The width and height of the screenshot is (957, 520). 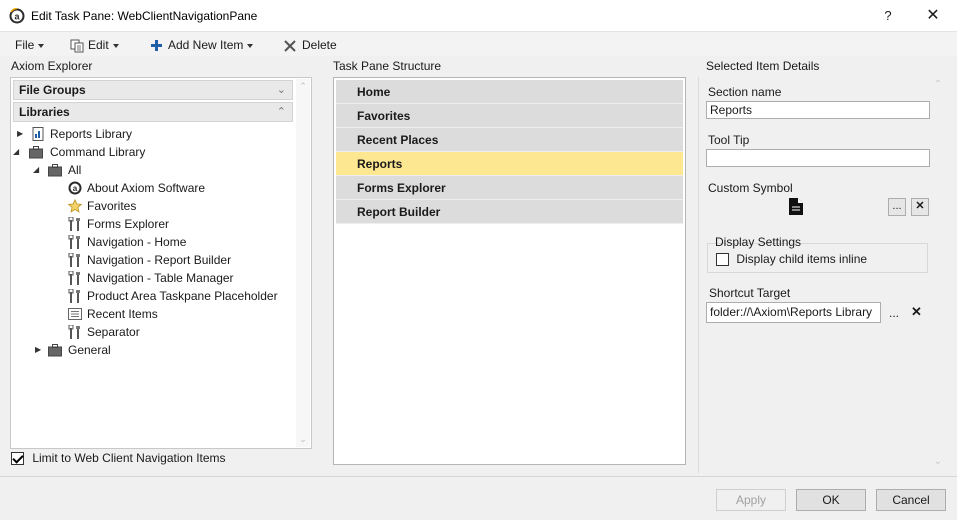 I want to click on limit-web-client-label: Limit to Web Client Navigation Items, so click(x=129, y=458).